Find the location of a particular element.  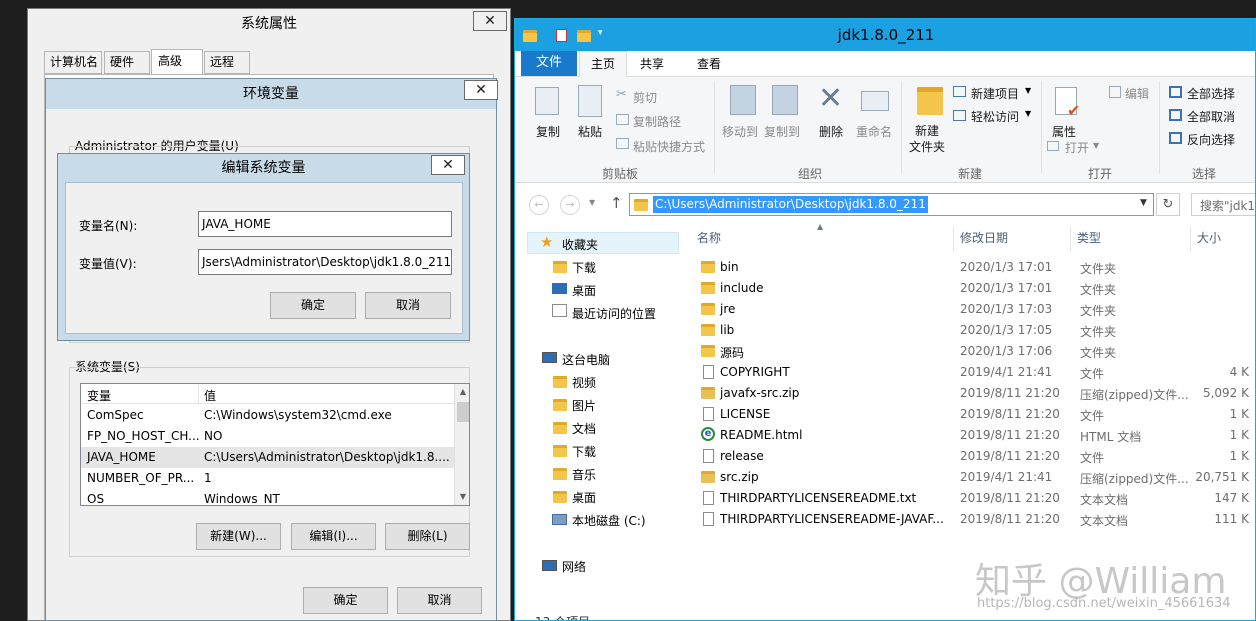

new-item-icon is located at coordinates (959, 91).